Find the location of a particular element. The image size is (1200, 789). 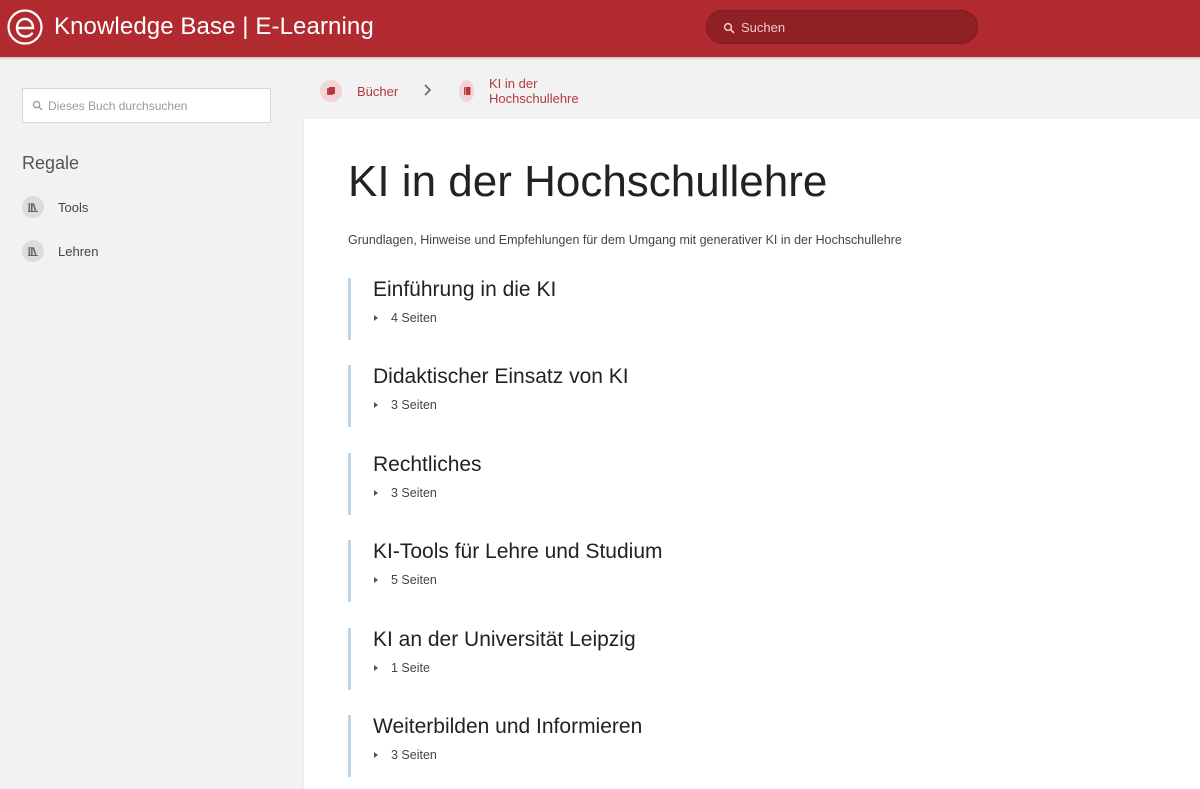

page-count: 1 Seite is located at coordinates (410, 668).